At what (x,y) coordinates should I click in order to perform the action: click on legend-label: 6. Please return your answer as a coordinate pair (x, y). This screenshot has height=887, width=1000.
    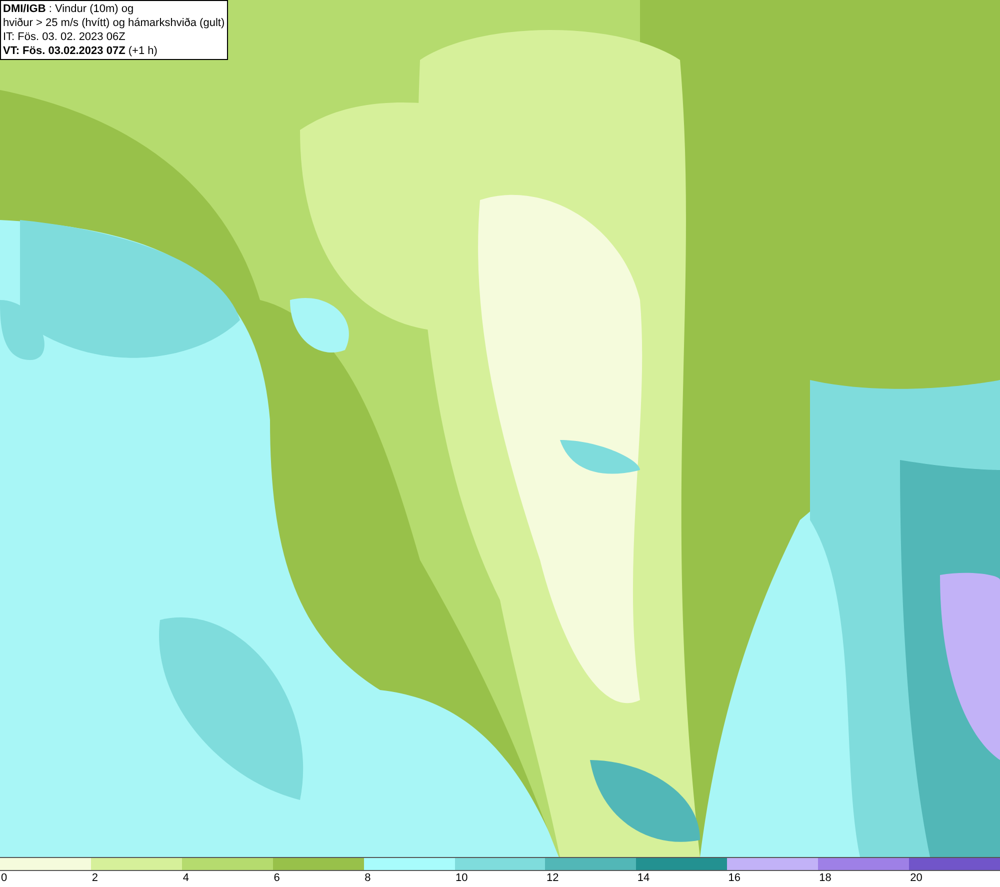
    Looking at the image, I should click on (277, 878).